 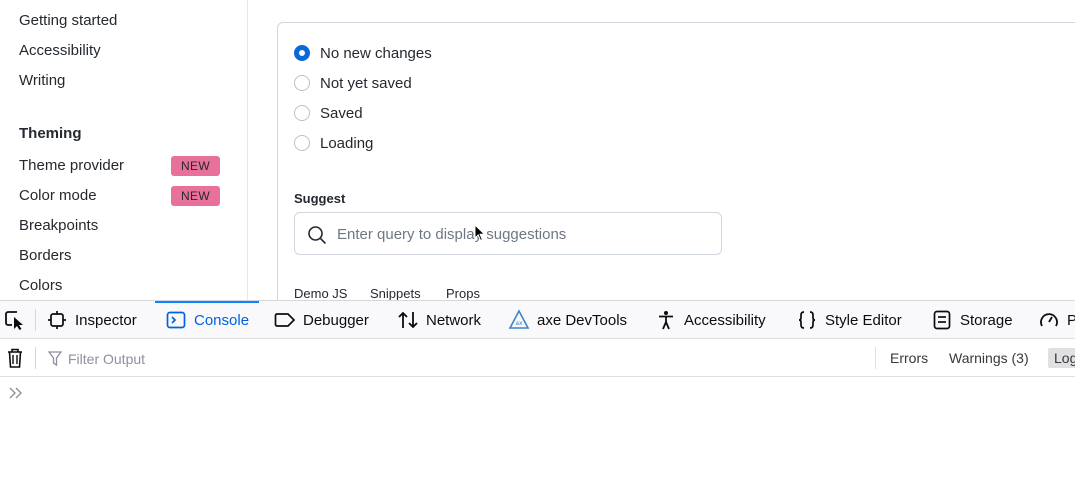 I want to click on tab-label: Debugger, so click(x=336, y=320).